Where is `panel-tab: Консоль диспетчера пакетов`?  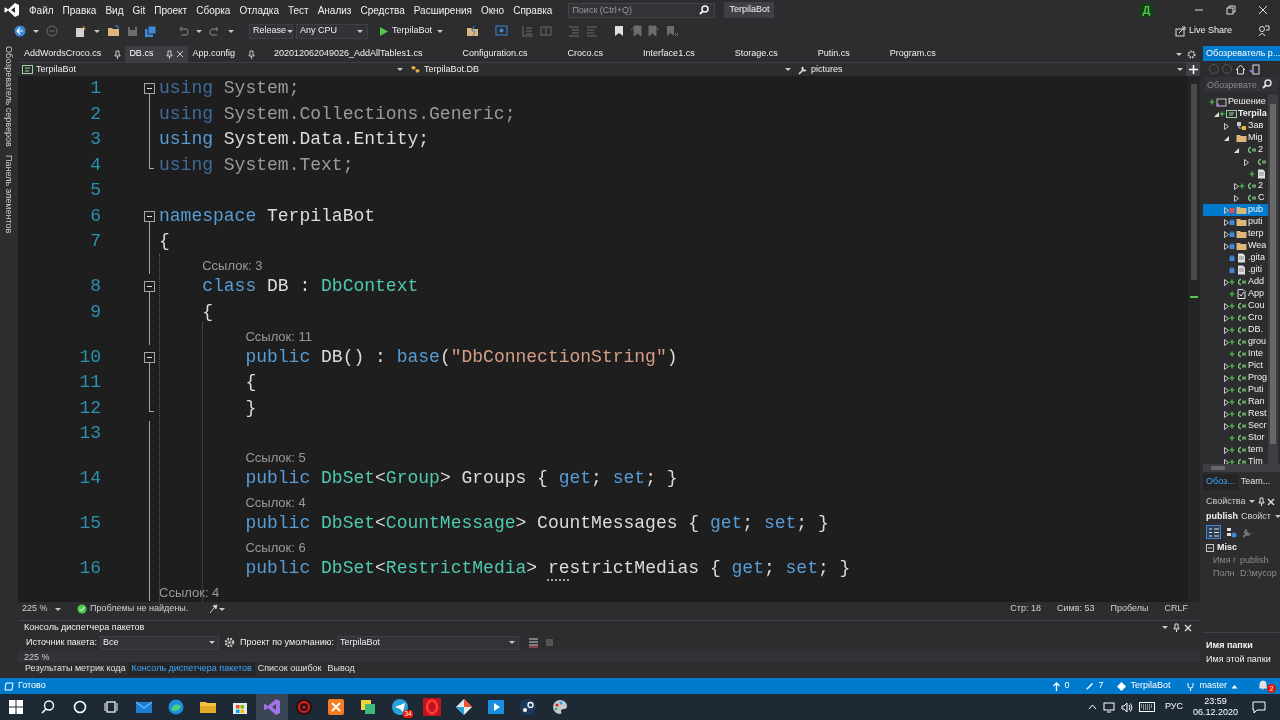 panel-tab: Консоль диспетчера пакетов is located at coordinates (191, 669).